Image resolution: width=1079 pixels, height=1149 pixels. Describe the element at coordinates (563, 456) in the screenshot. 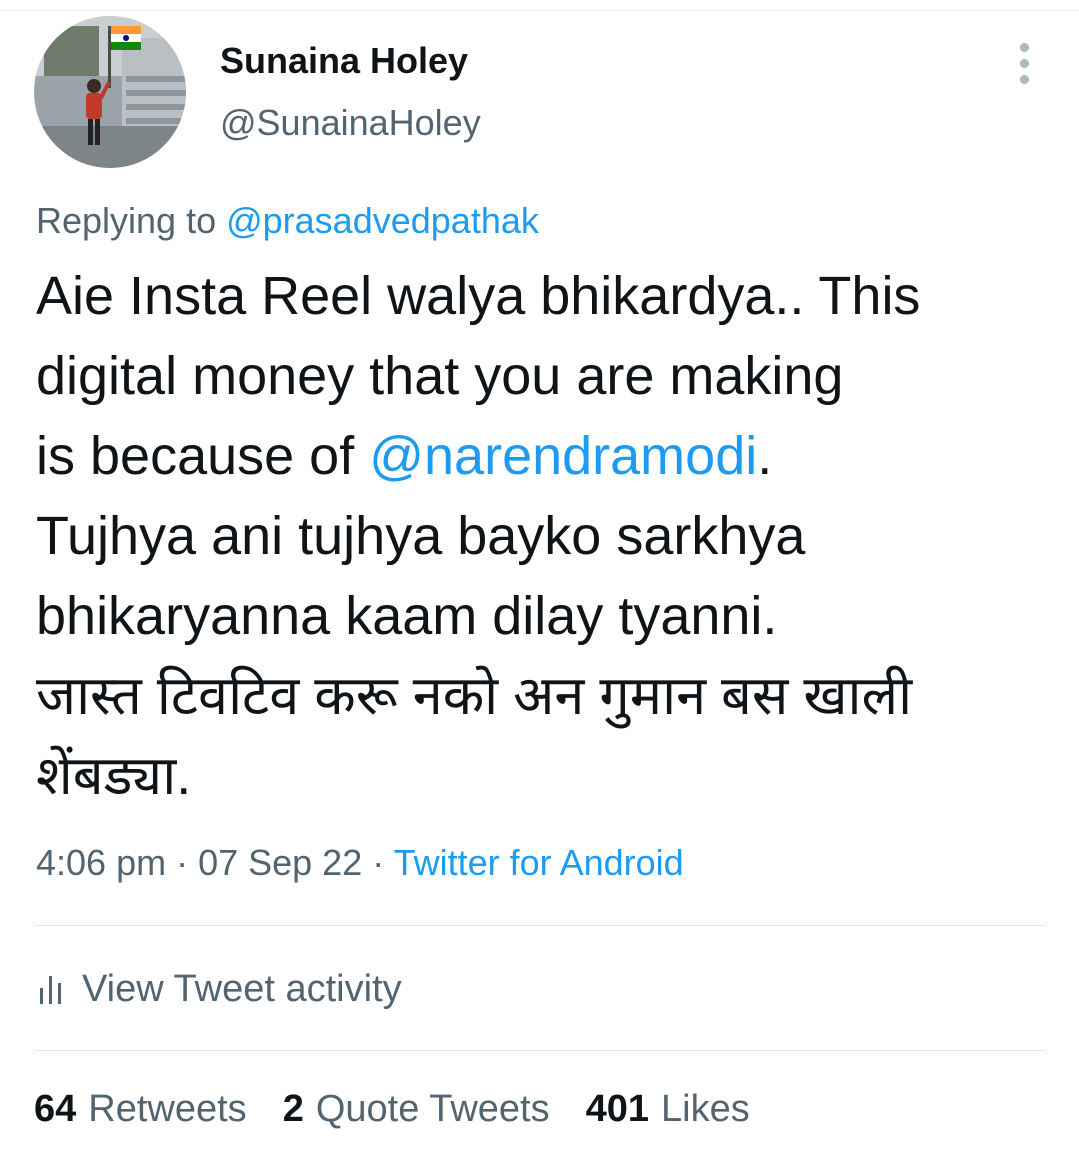

I see `mention-link: @narendramodi` at that location.